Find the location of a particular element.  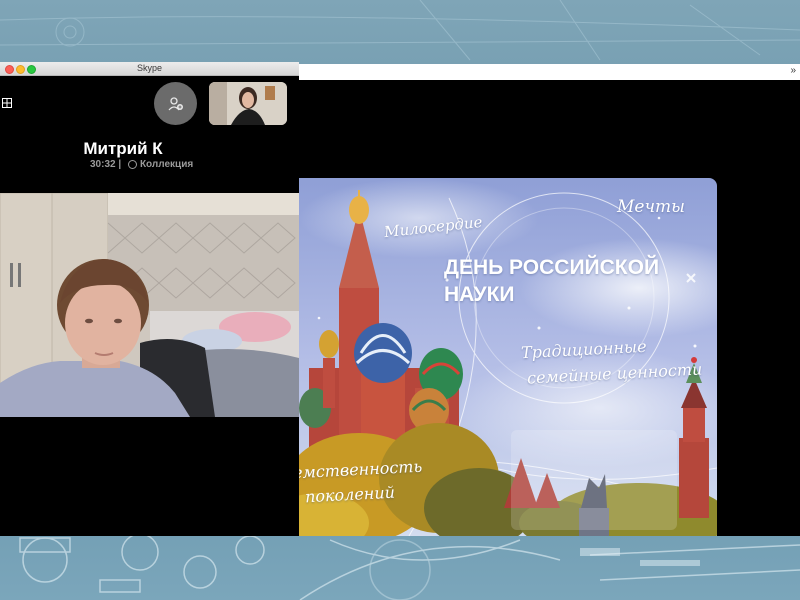

self-video-preview is located at coordinates (248, 103).